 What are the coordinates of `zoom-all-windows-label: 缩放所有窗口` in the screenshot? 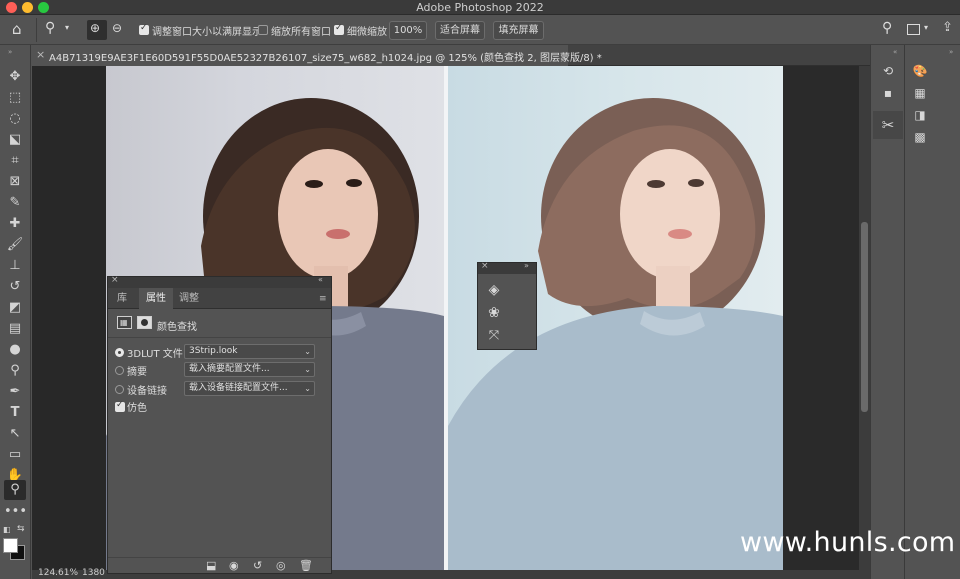 It's located at (301, 32).